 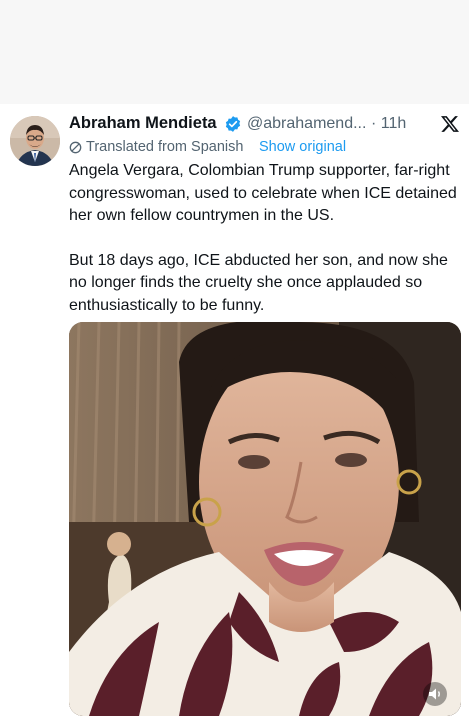 What do you see at coordinates (302, 147) in the screenshot?
I see `show-original-link: Show original` at bounding box center [302, 147].